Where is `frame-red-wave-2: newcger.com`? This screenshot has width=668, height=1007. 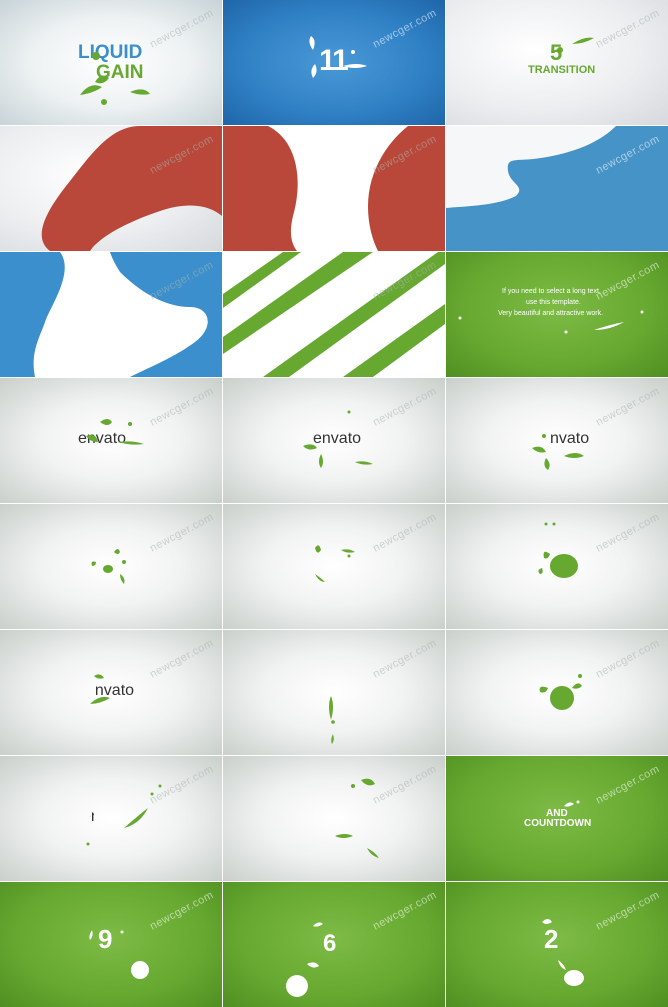 frame-red-wave-2: newcger.com is located at coordinates (334, 188).